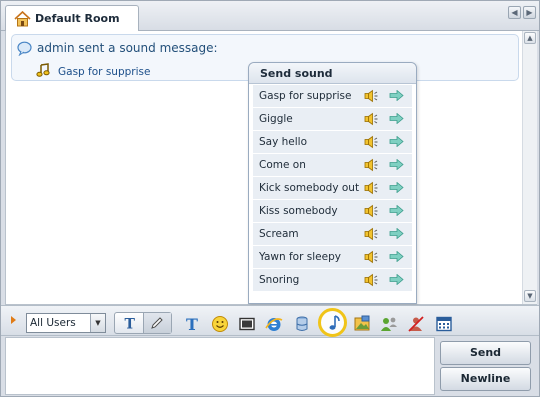  What do you see at coordinates (13, 320) in the screenshot?
I see `expand-arrow-icon` at bounding box center [13, 320].